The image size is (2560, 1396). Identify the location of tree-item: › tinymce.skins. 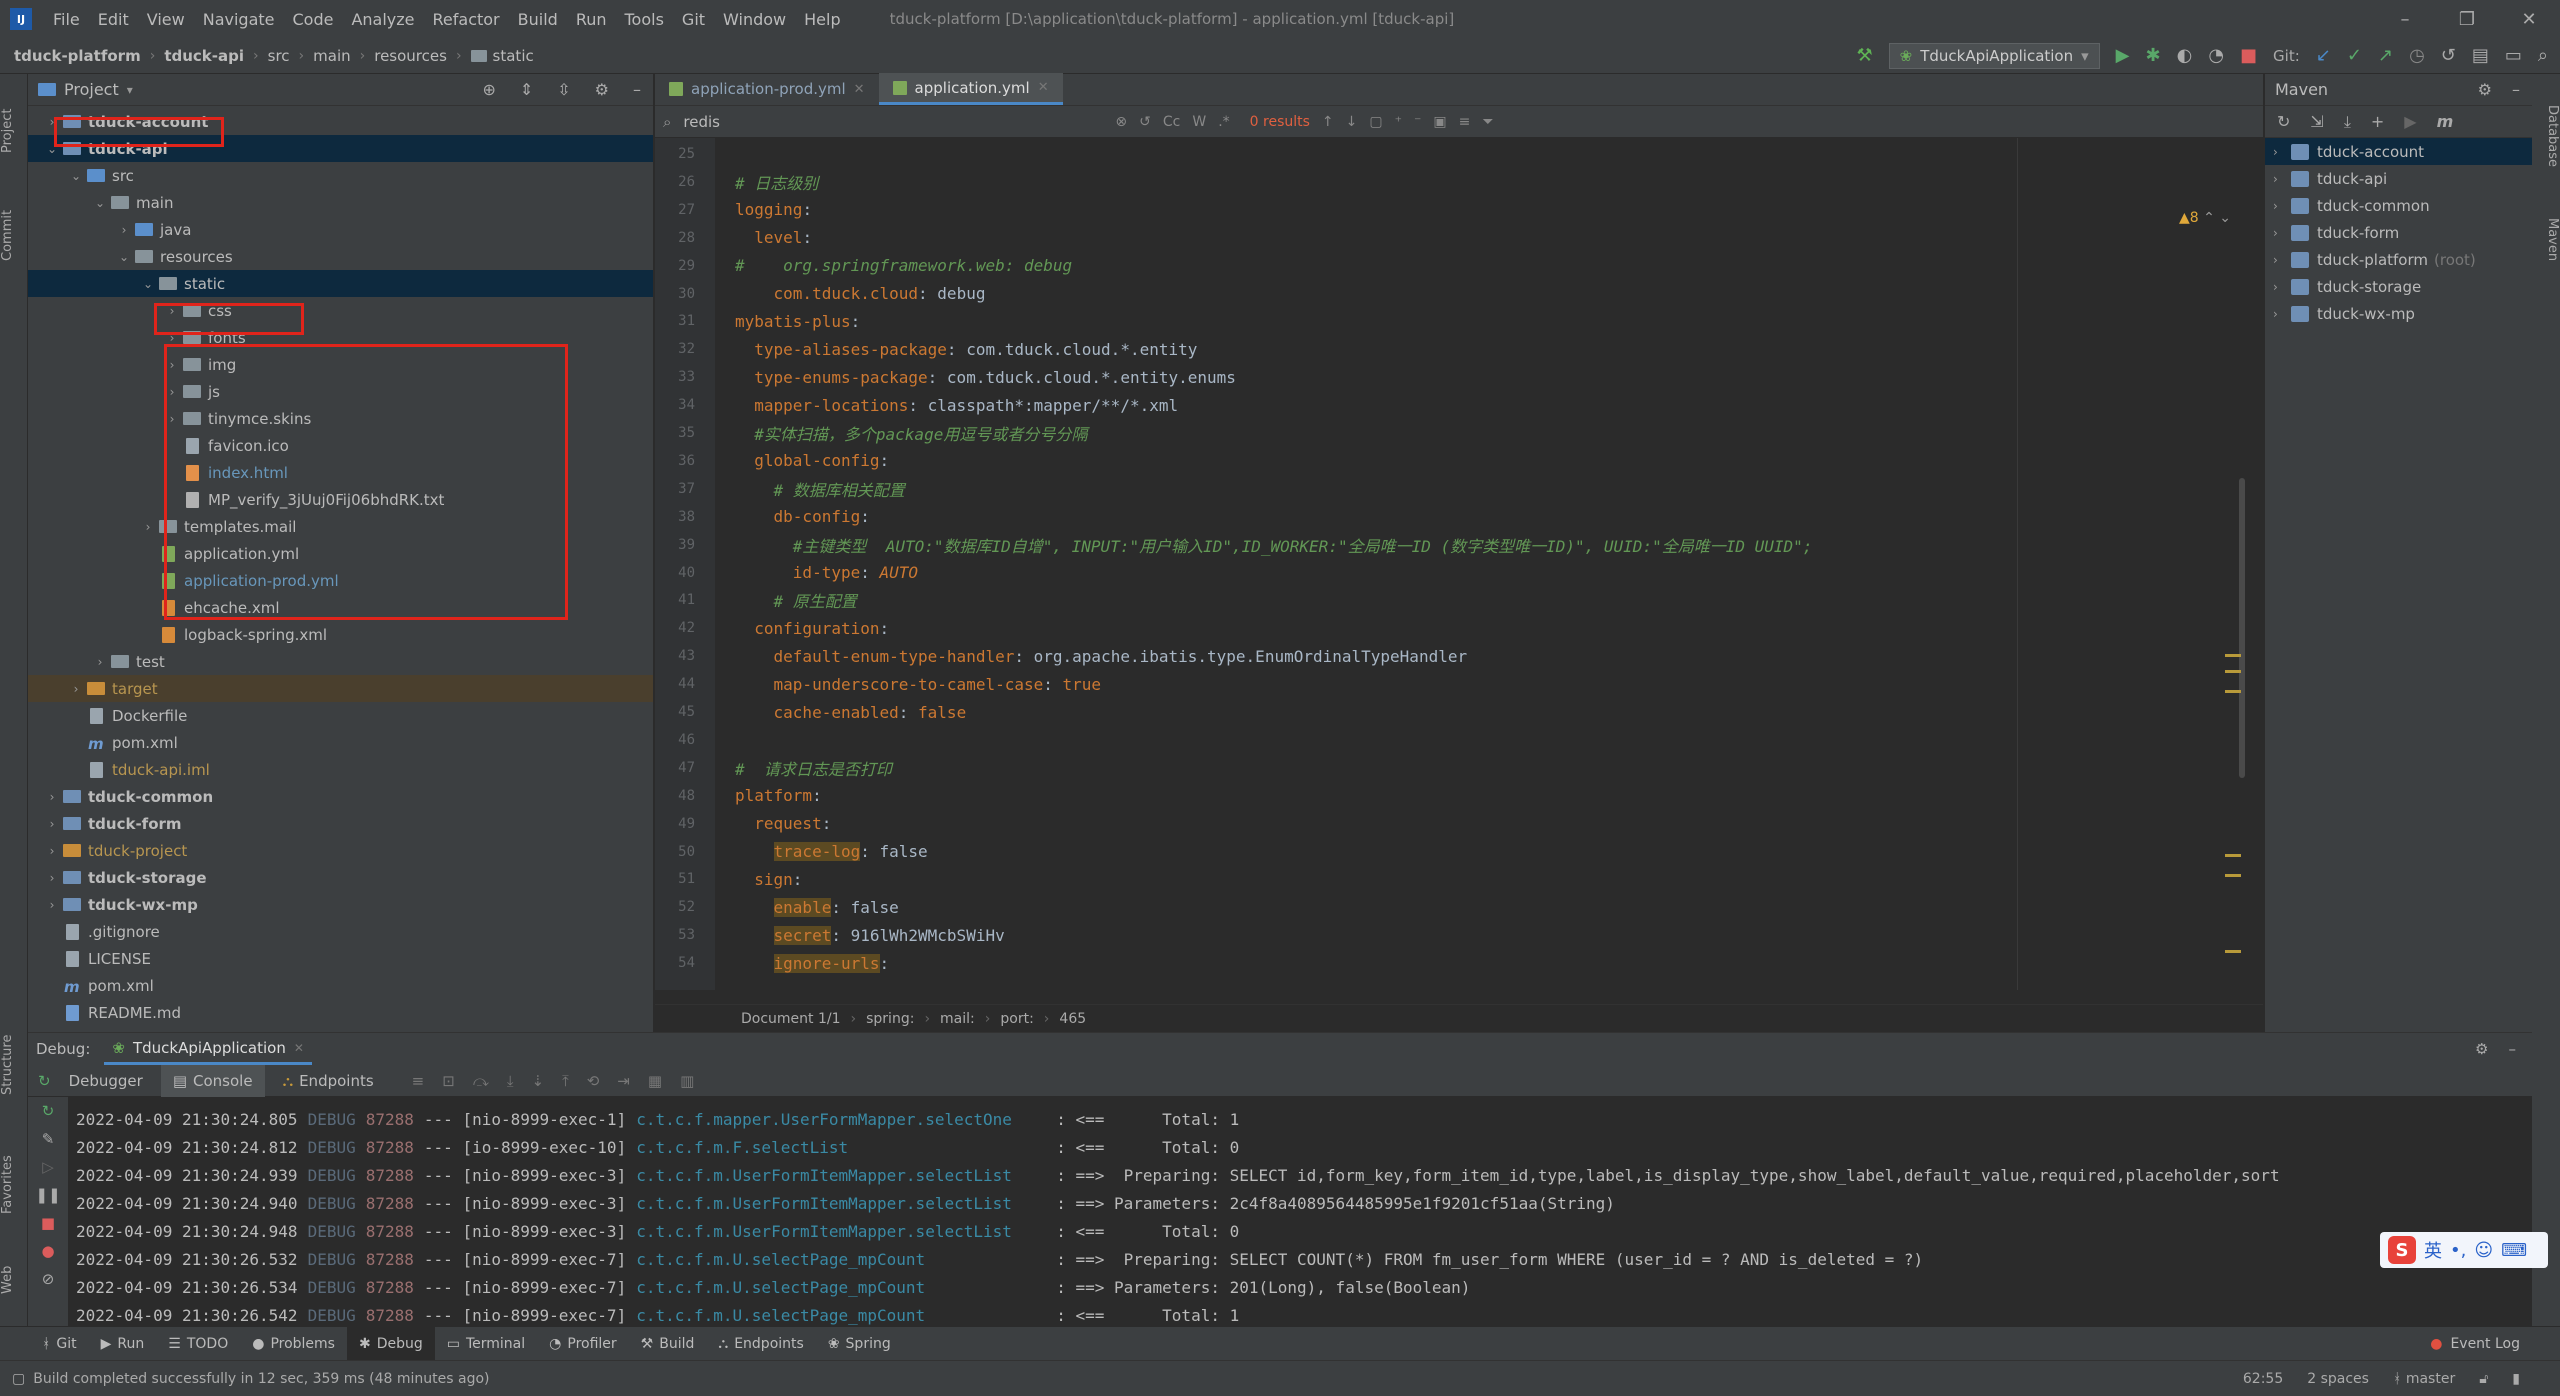
(340, 418).